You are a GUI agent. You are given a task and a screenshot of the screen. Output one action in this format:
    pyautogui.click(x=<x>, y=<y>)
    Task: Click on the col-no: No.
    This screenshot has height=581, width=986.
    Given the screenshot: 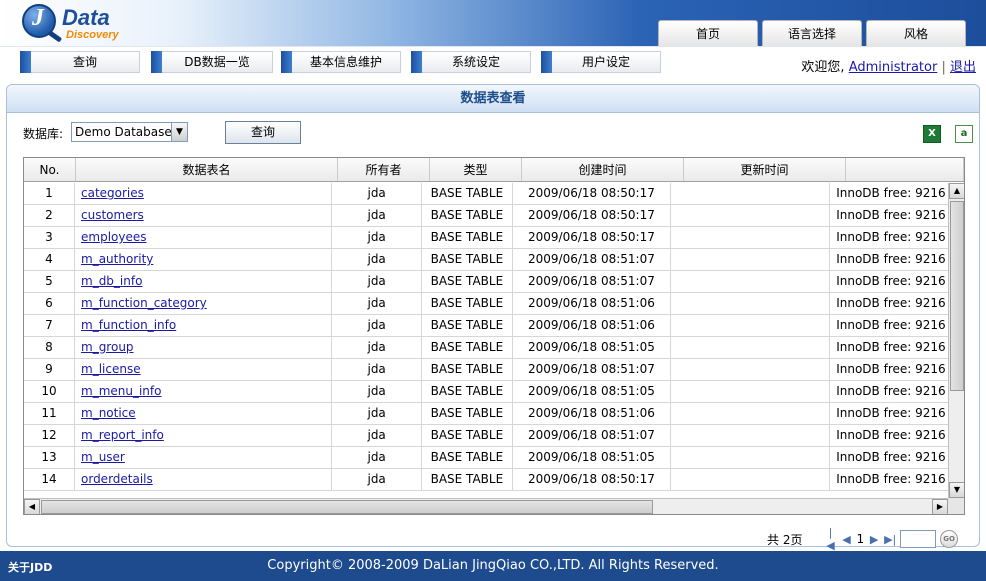 What is the action you would take?
    pyautogui.click(x=50, y=169)
    